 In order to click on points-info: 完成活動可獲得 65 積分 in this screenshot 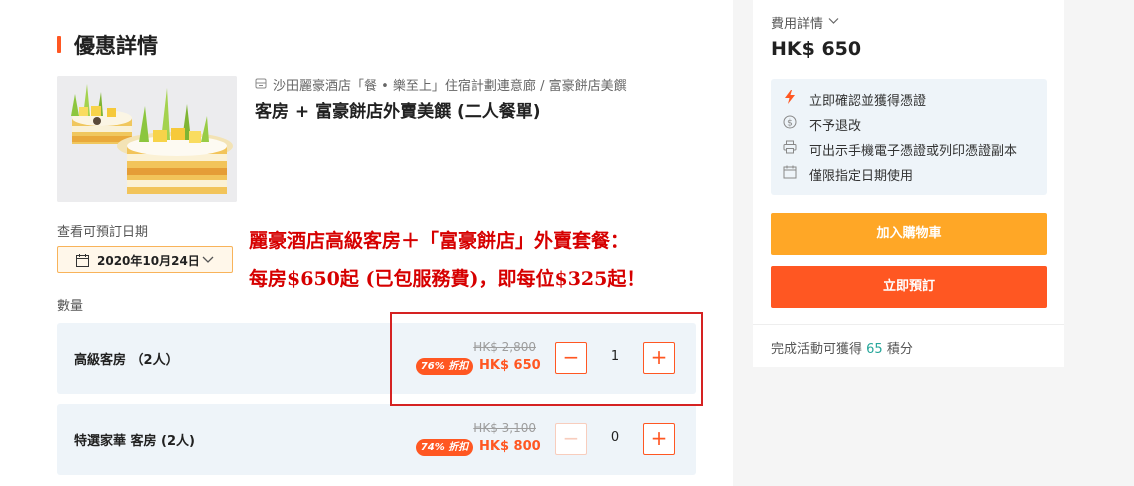, I will do `click(842, 347)`.